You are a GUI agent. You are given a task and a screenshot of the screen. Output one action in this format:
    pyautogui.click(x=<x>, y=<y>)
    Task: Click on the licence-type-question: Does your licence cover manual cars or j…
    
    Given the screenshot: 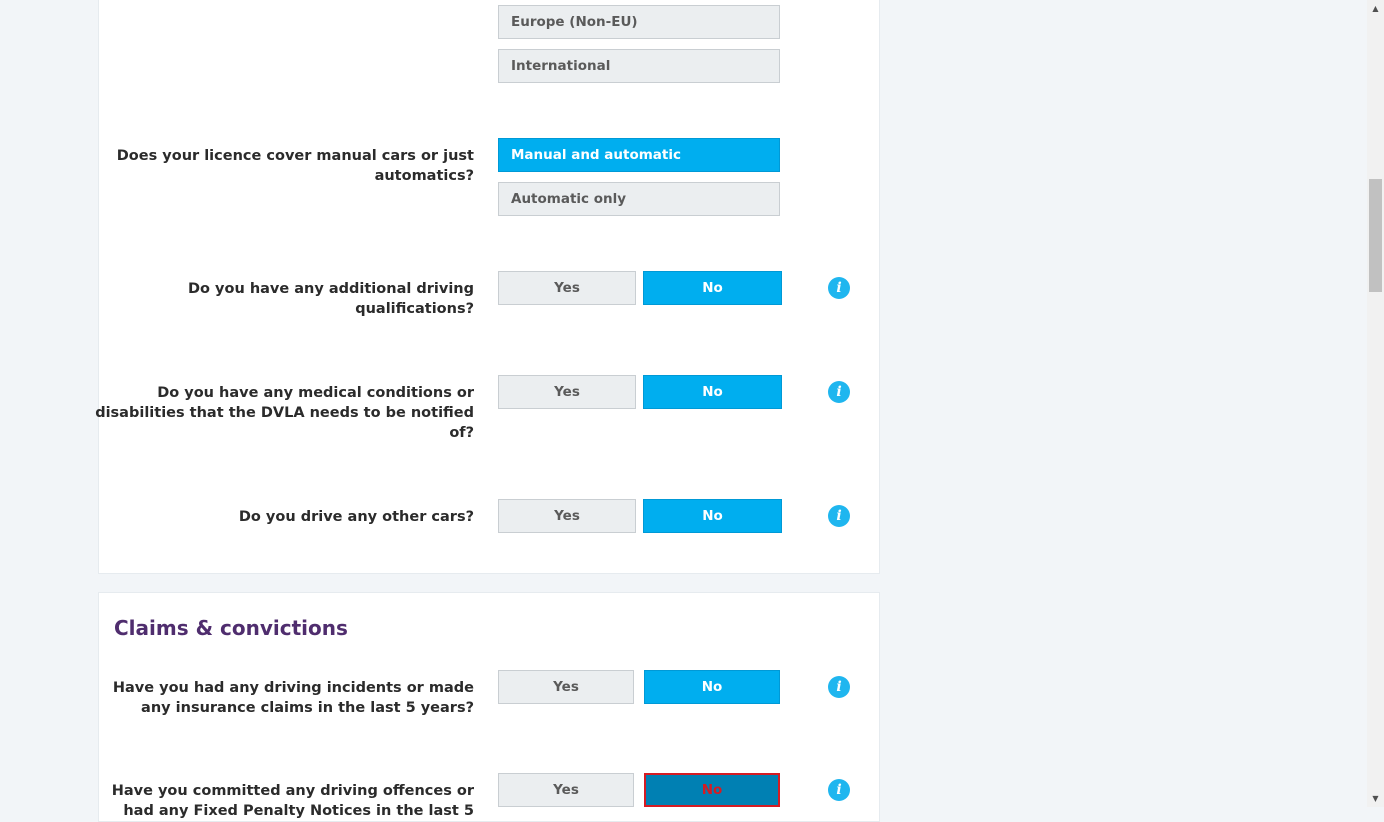 What is the action you would take?
    pyautogui.click(x=295, y=166)
    